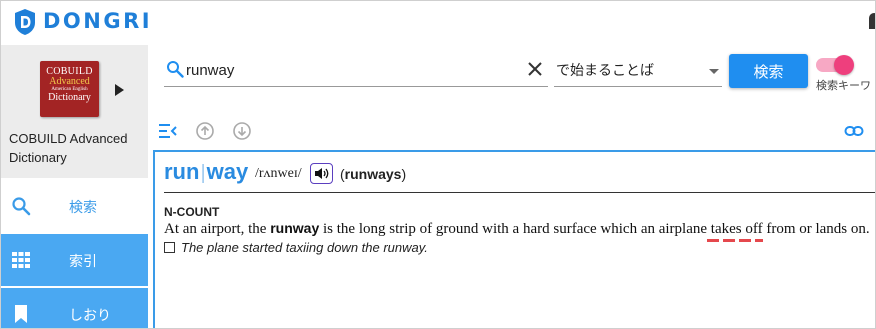 The width and height of the screenshot is (876, 329). What do you see at coordinates (605, 70) in the screenshot?
I see `search-mode-value: で始まることば` at bounding box center [605, 70].